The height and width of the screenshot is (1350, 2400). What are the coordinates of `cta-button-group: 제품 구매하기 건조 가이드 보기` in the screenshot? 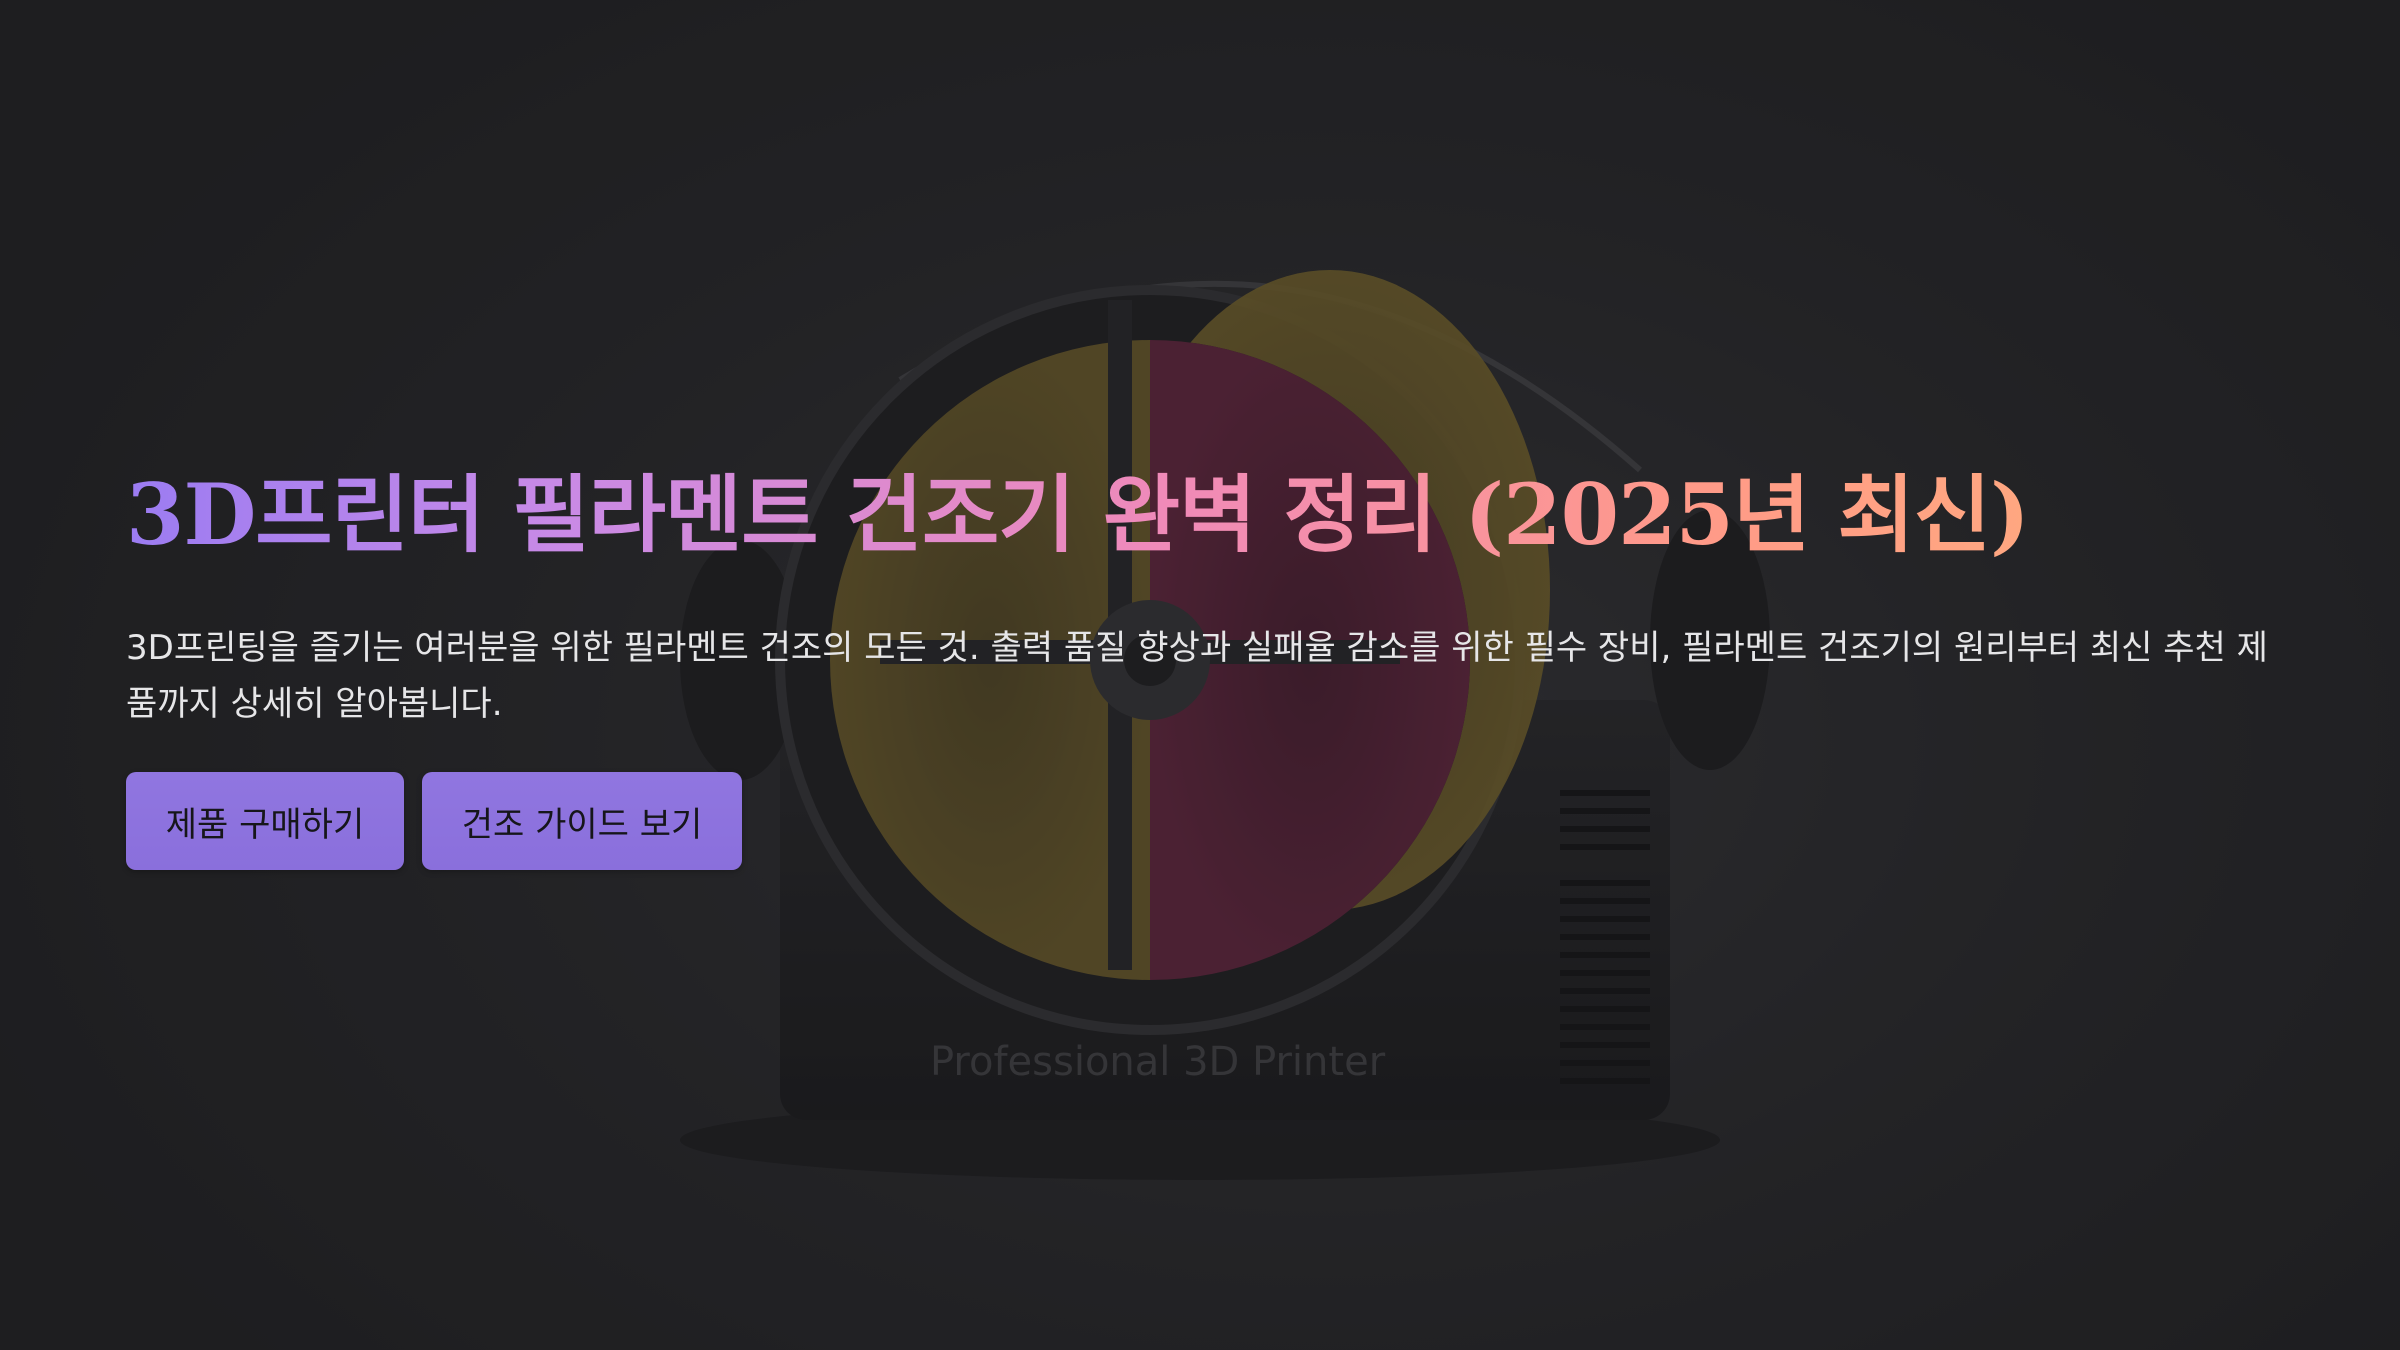 It's located at (1216, 821).